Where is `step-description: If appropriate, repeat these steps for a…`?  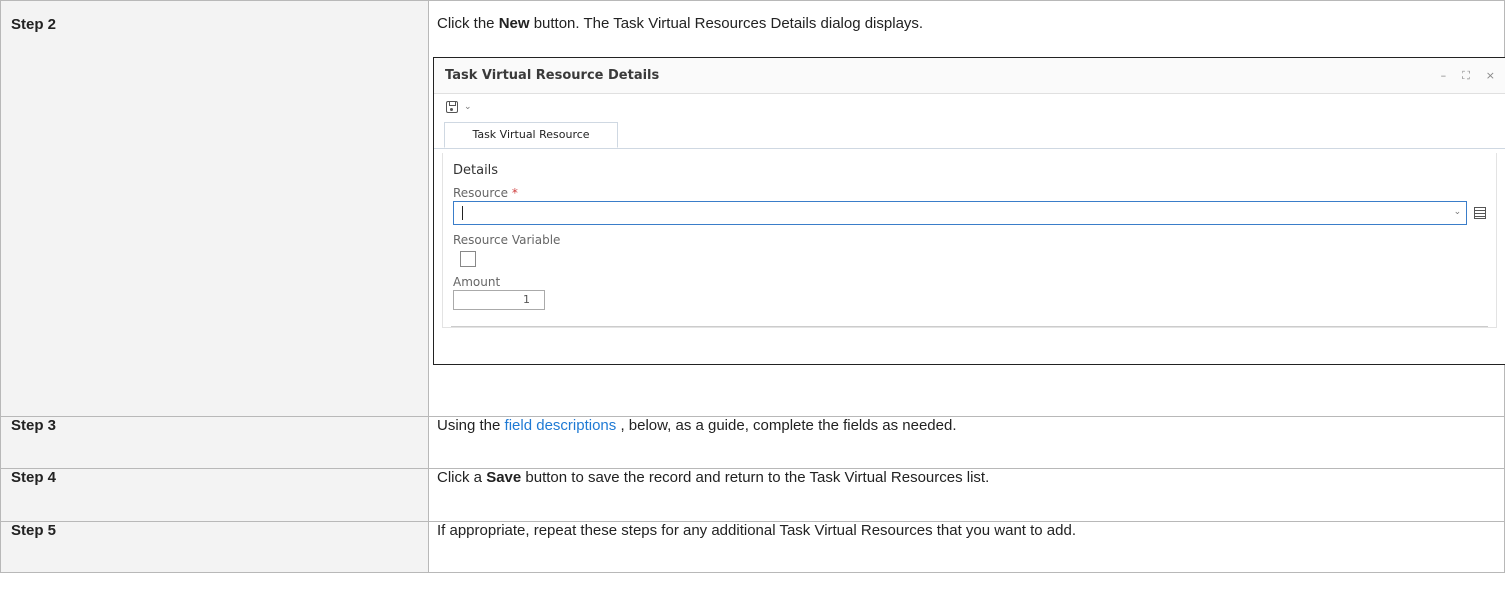 step-description: If appropriate, repeat these steps for a… is located at coordinates (966, 547).